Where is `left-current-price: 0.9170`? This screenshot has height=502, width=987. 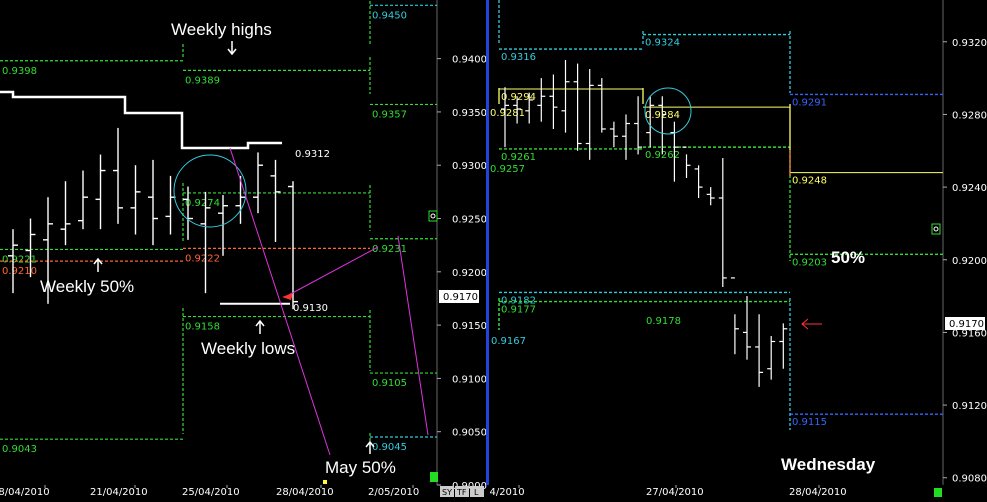 left-current-price: 0.9170 is located at coordinates (460, 297).